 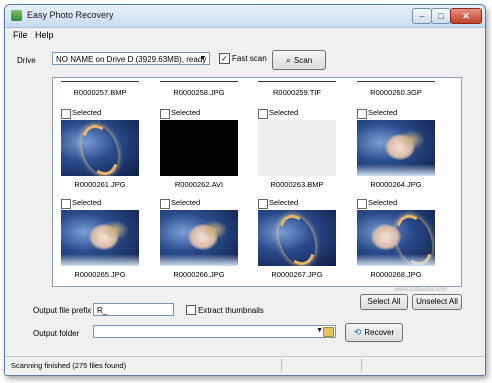 I want to click on extract-thumbnails-label: Extract thumbnails, so click(x=231, y=310).